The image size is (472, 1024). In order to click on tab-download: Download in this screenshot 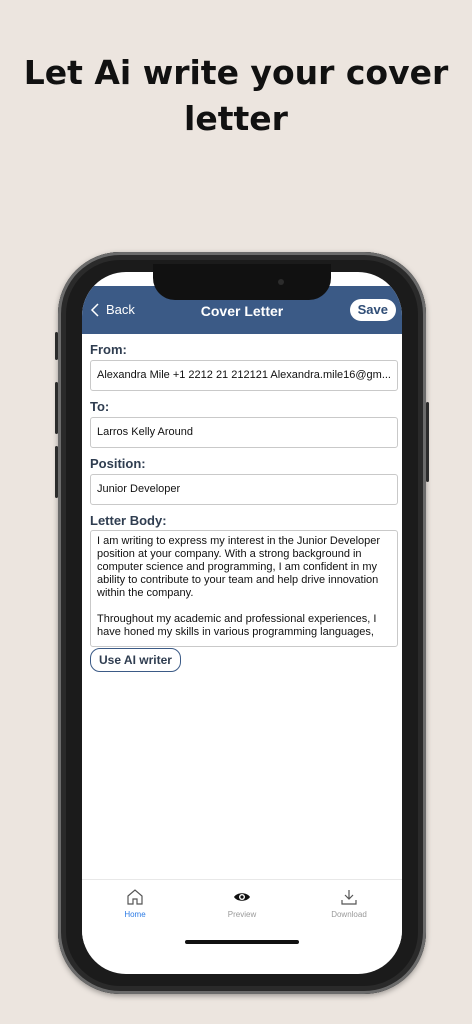, I will do `click(349, 903)`.